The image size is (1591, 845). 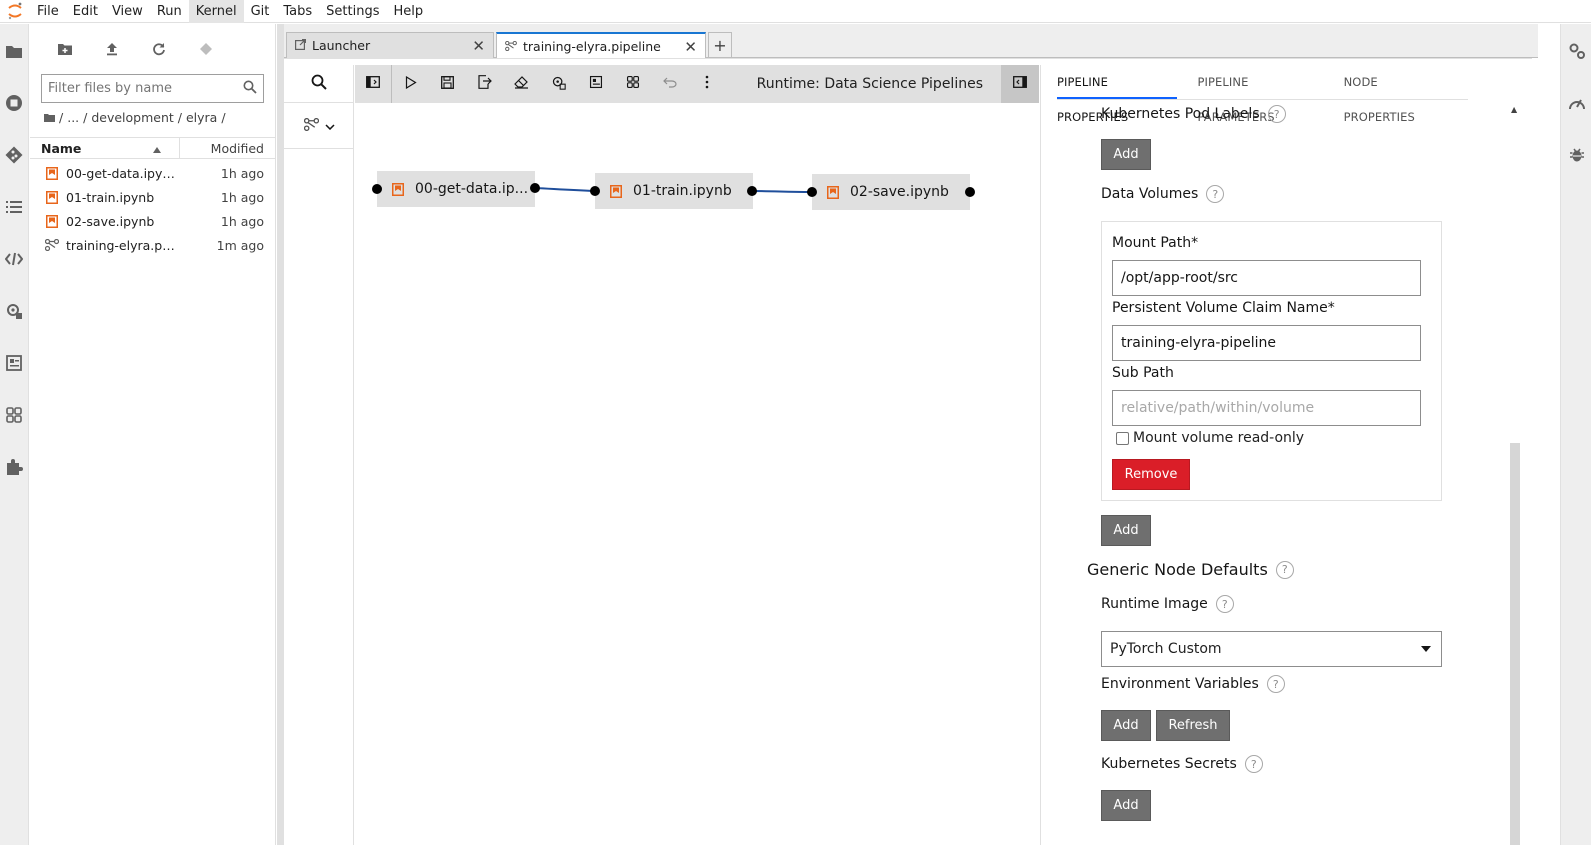 What do you see at coordinates (198, 117) in the screenshot?
I see `breadcrumb-elyra: / elyra` at bounding box center [198, 117].